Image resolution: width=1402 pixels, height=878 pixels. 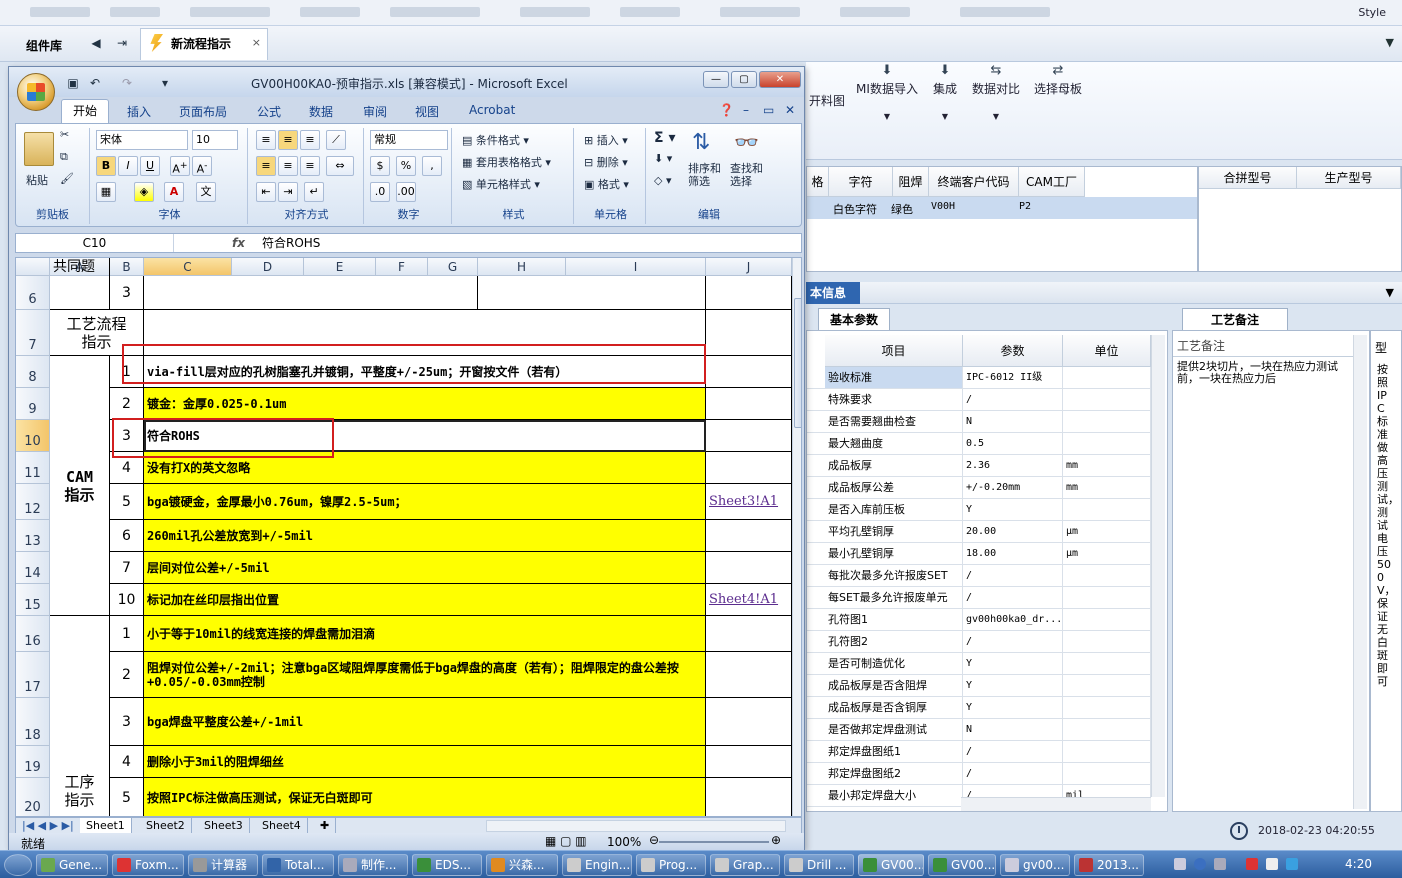 I want to click on grow-font-button: A+, so click(x=180, y=166).